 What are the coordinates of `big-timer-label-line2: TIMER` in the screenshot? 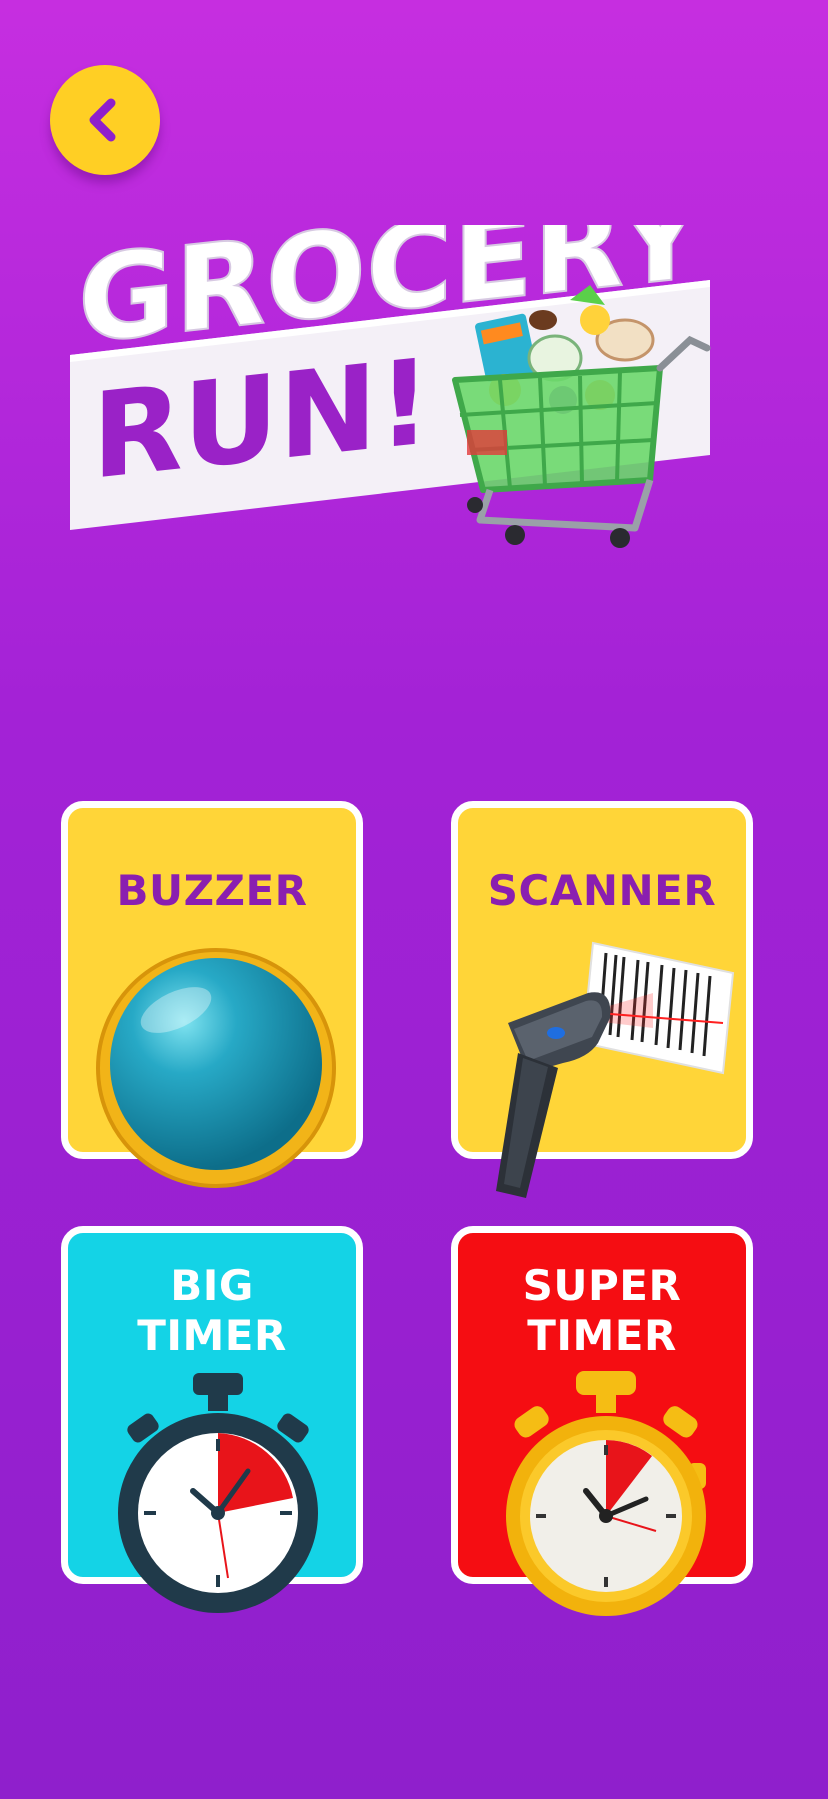 It's located at (212, 1335).